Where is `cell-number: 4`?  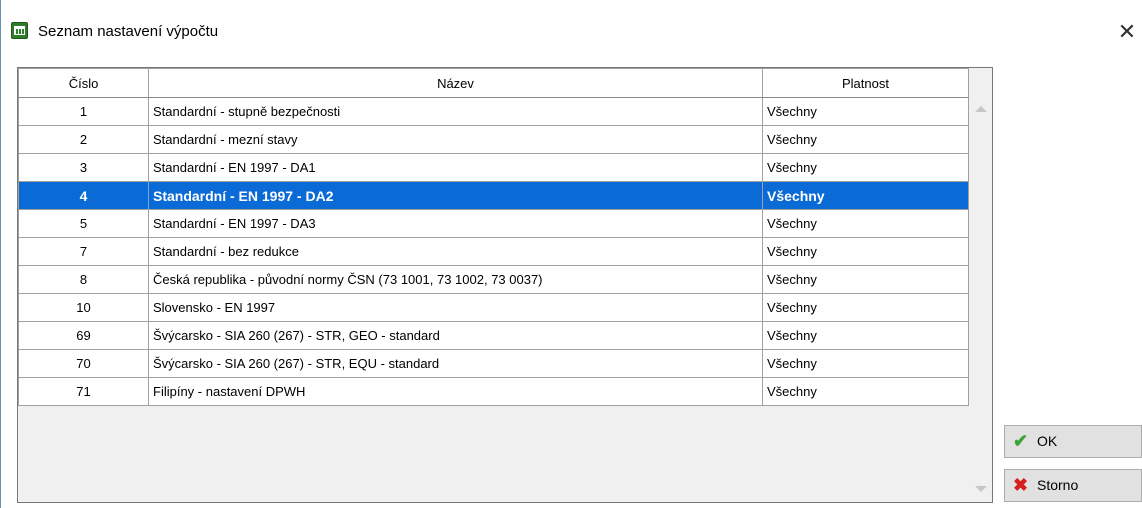
cell-number: 4 is located at coordinates (83, 195).